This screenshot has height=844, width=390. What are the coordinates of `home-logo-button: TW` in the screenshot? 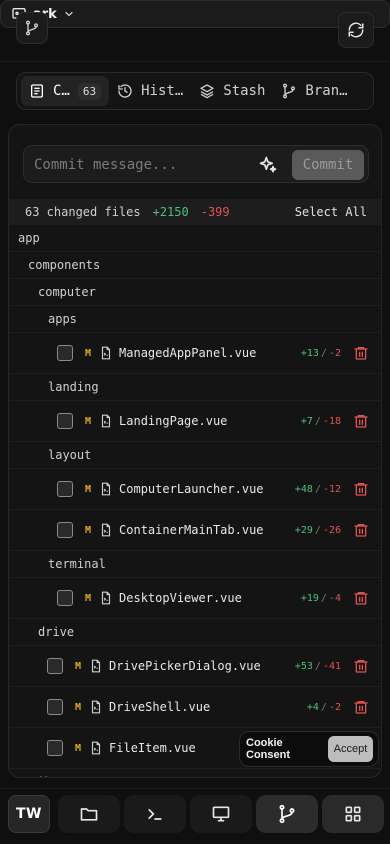 It's located at (29, 814).